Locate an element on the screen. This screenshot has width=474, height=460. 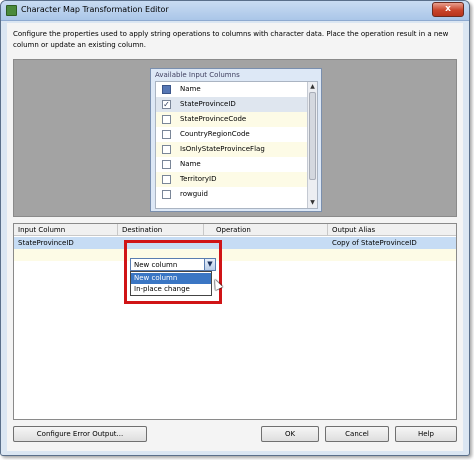
scroll-up-arrow-icon: ▲ is located at coordinates (312, 87).